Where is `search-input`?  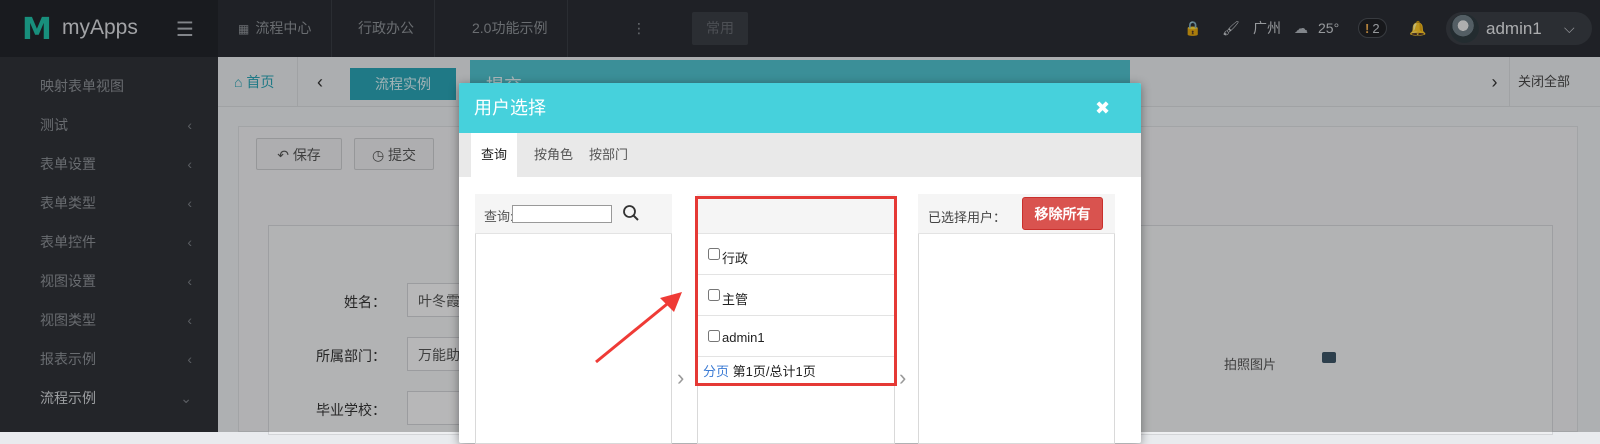 search-input is located at coordinates (562, 214).